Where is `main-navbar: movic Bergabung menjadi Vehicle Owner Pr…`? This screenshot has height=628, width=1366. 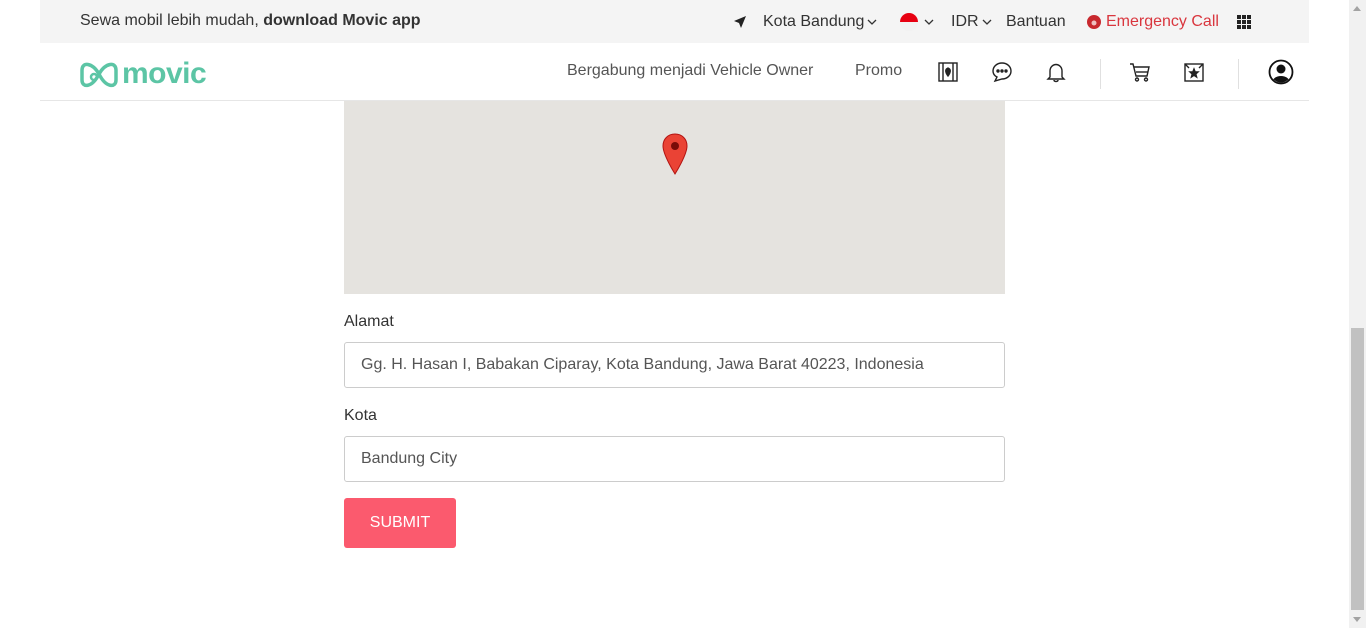
main-navbar: movic Bergabung menjadi Vehicle Owner Pr… is located at coordinates (674, 72).